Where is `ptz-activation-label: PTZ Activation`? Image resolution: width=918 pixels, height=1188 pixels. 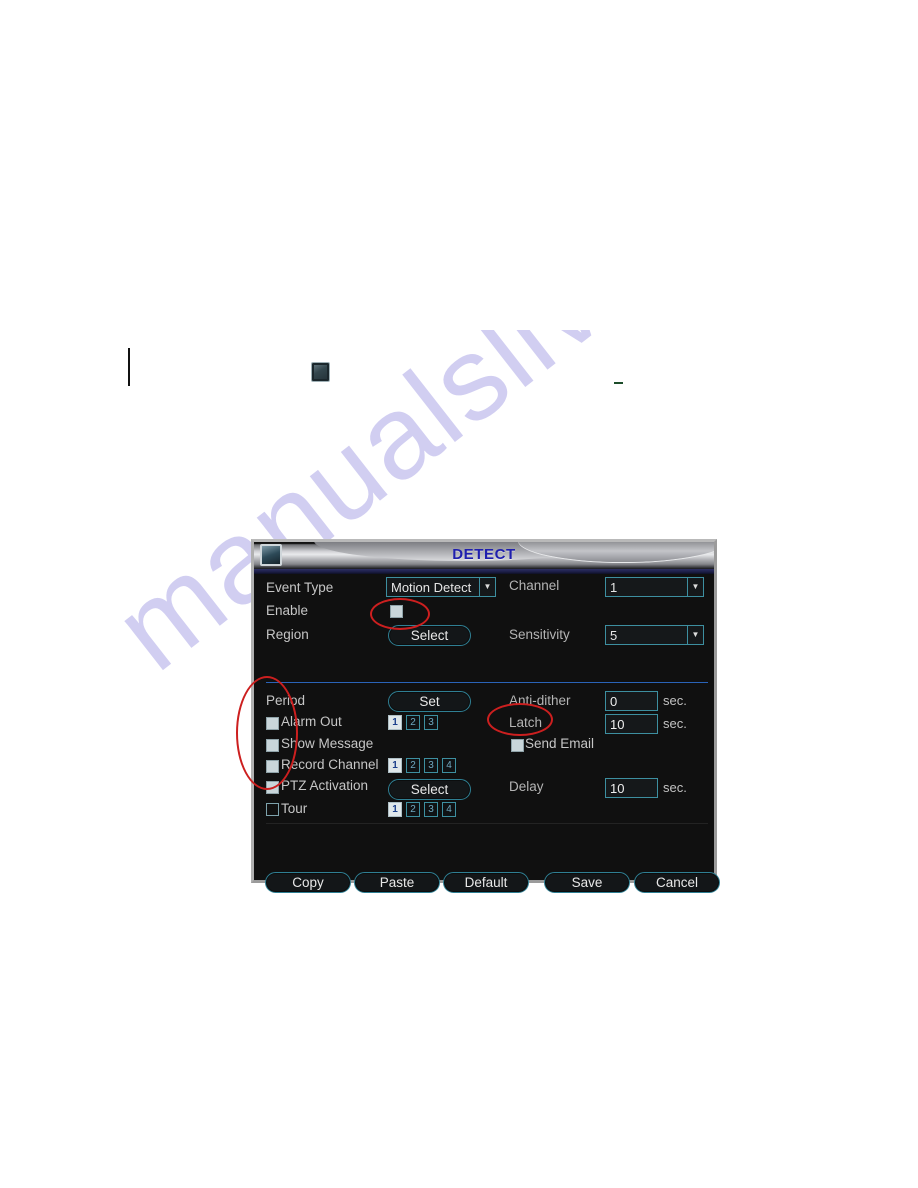 ptz-activation-label: PTZ Activation is located at coordinates (325, 785).